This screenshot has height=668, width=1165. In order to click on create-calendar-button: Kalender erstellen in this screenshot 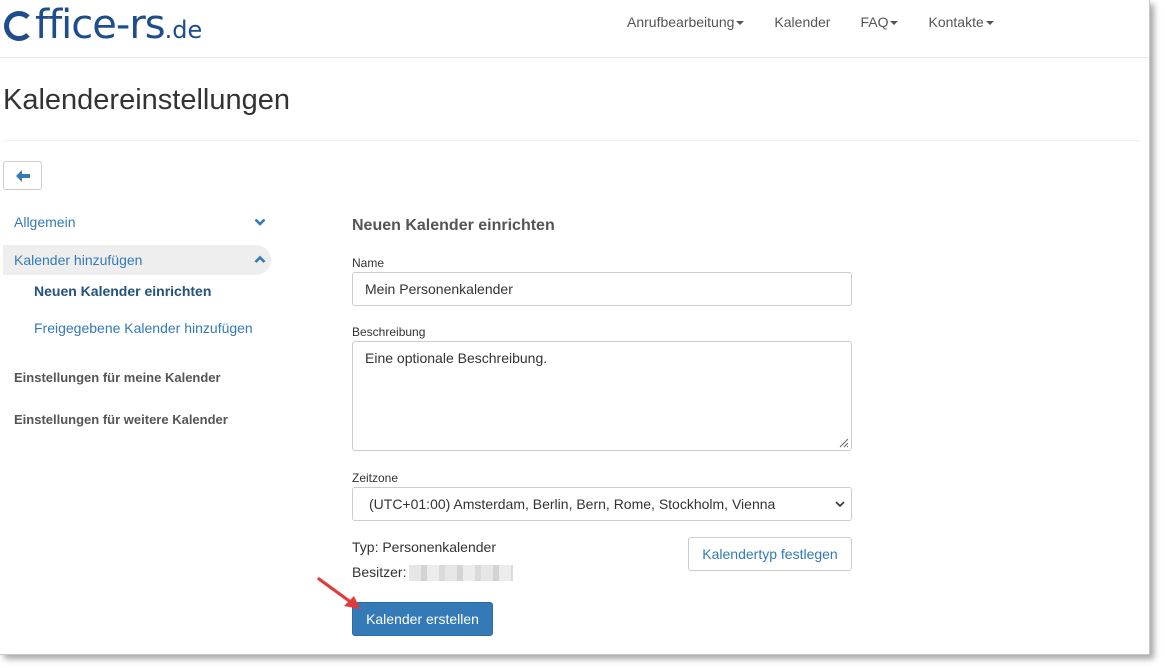, I will do `click(422, 619)`.